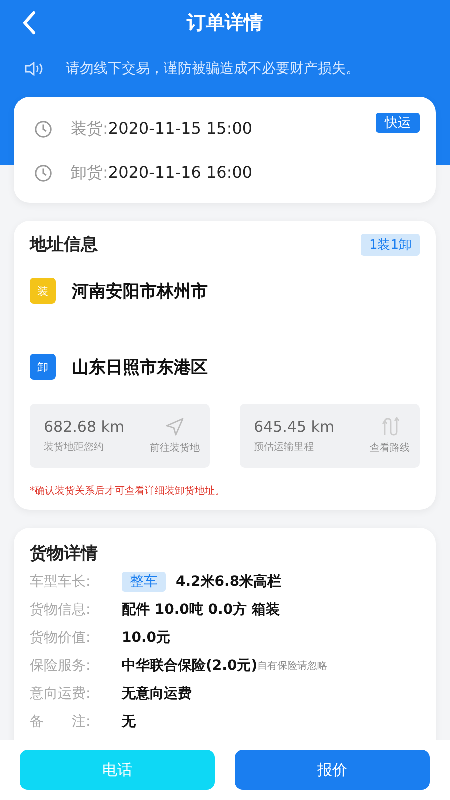 This screenshot has width=450, height=800. Describe the element at coordinates (162, 129) in the screenshot. I see `schedule-time: 装货:2020-11-15 15:00` at that location.